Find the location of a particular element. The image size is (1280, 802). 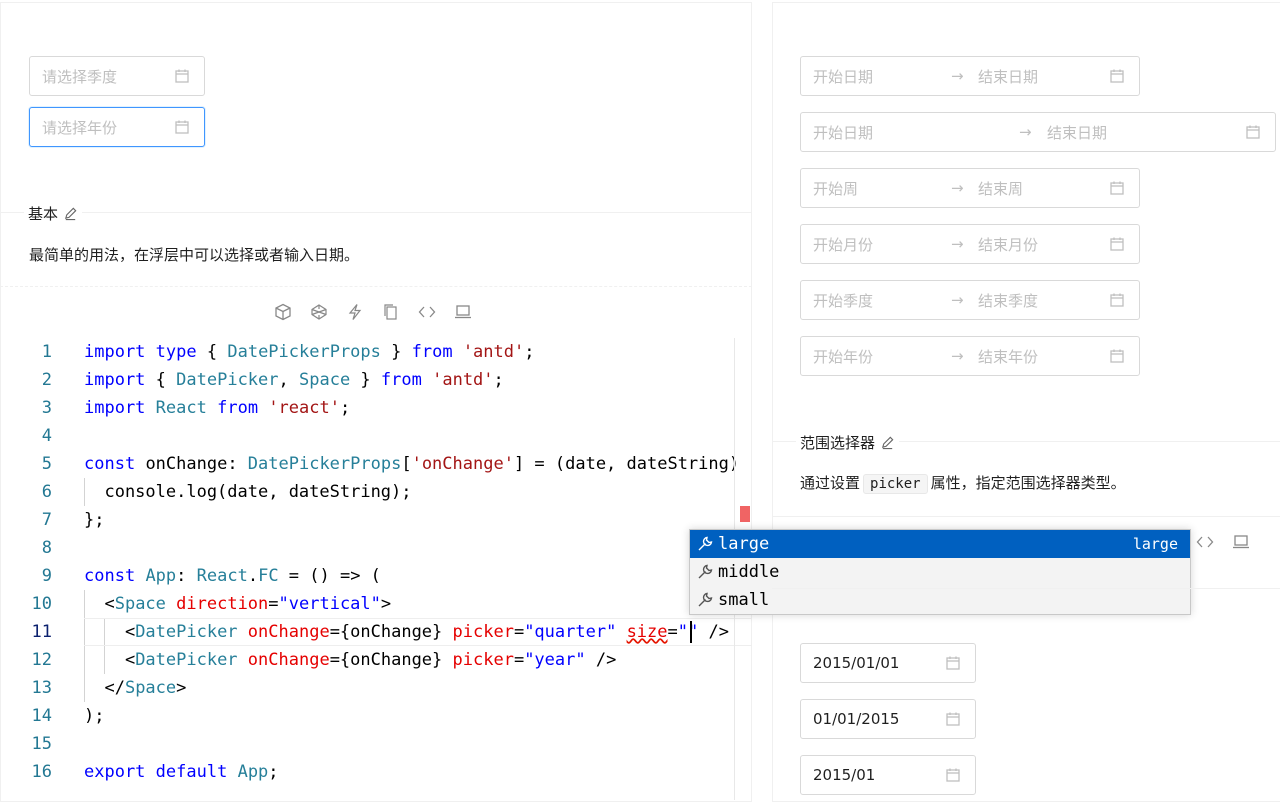

code-actions-toolbar-right is located at coordinates (1223, 542).